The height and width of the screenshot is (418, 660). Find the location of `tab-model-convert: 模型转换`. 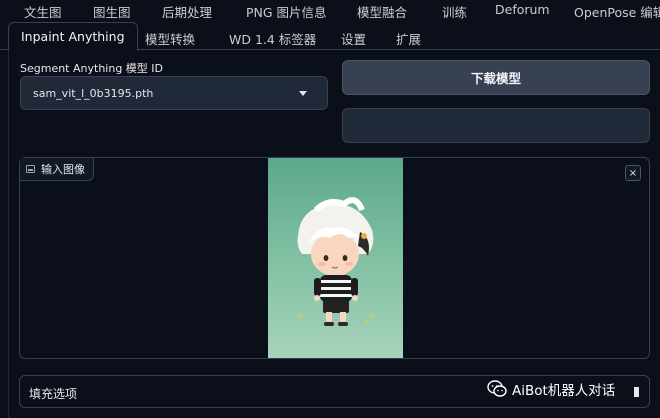

tab-model-convert: 模型转换 is located at coordinates (170, 38).